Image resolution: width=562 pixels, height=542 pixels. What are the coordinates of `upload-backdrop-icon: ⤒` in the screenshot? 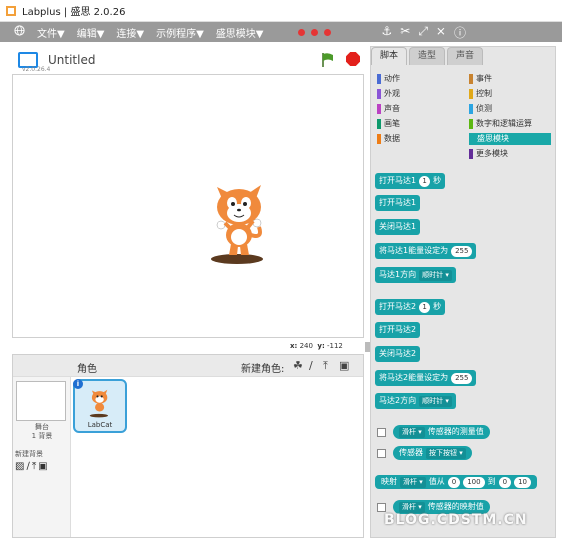 It's located at (34, 466).